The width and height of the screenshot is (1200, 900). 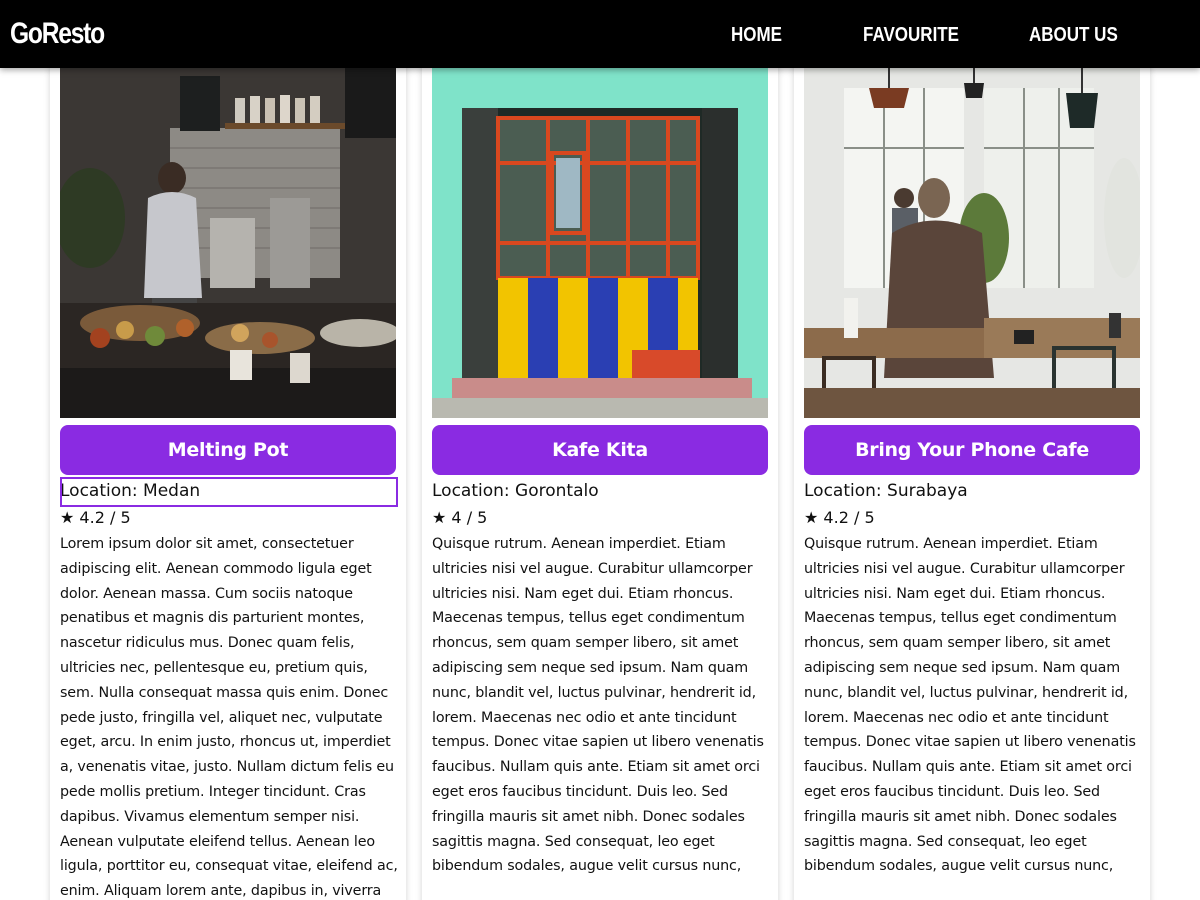 What do you see at coordinates (460, 517) in the screenshot?
I see `restaurant-rating: ★ 4 / 5` at bounding box center [460, 517].